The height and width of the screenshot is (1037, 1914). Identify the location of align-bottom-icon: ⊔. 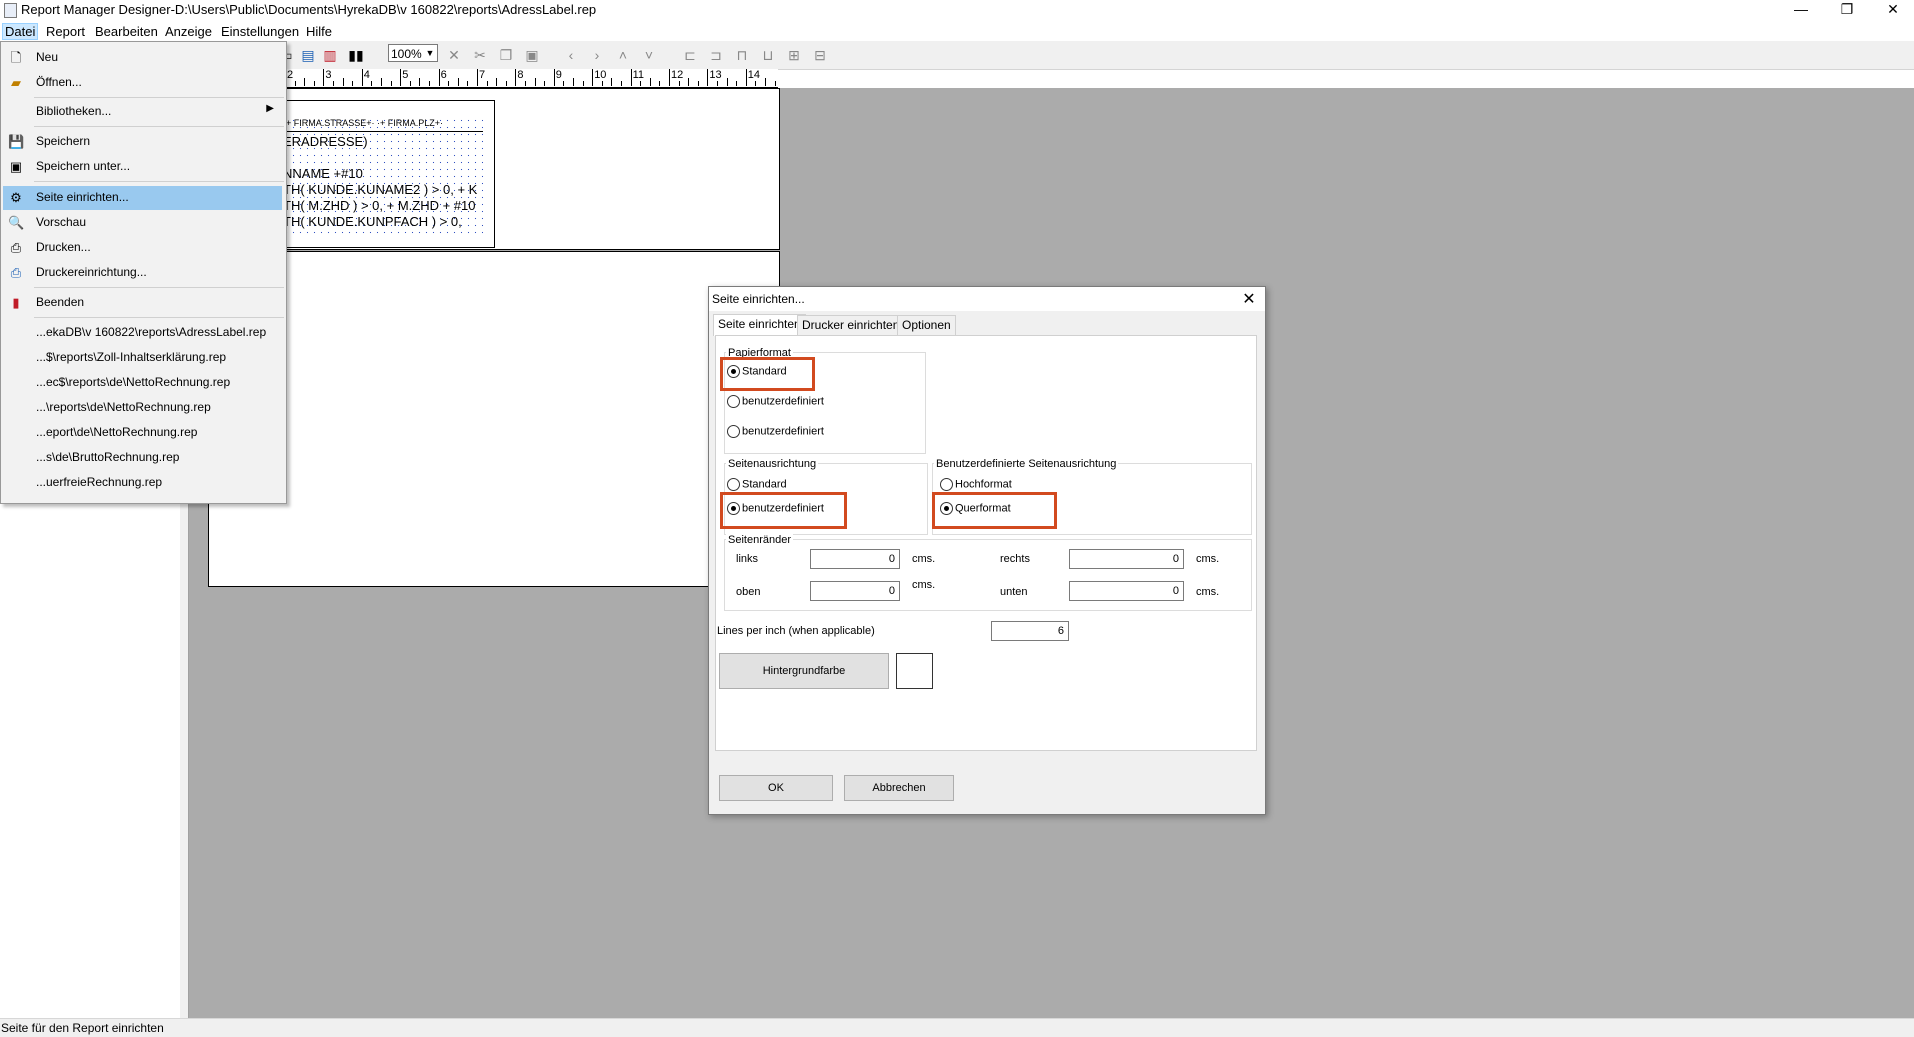
(768, 55).